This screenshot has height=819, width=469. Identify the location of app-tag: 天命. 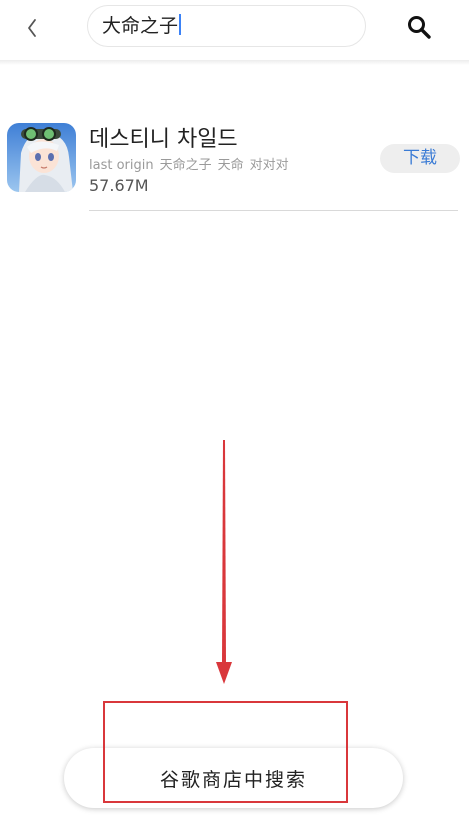
(230, 165).